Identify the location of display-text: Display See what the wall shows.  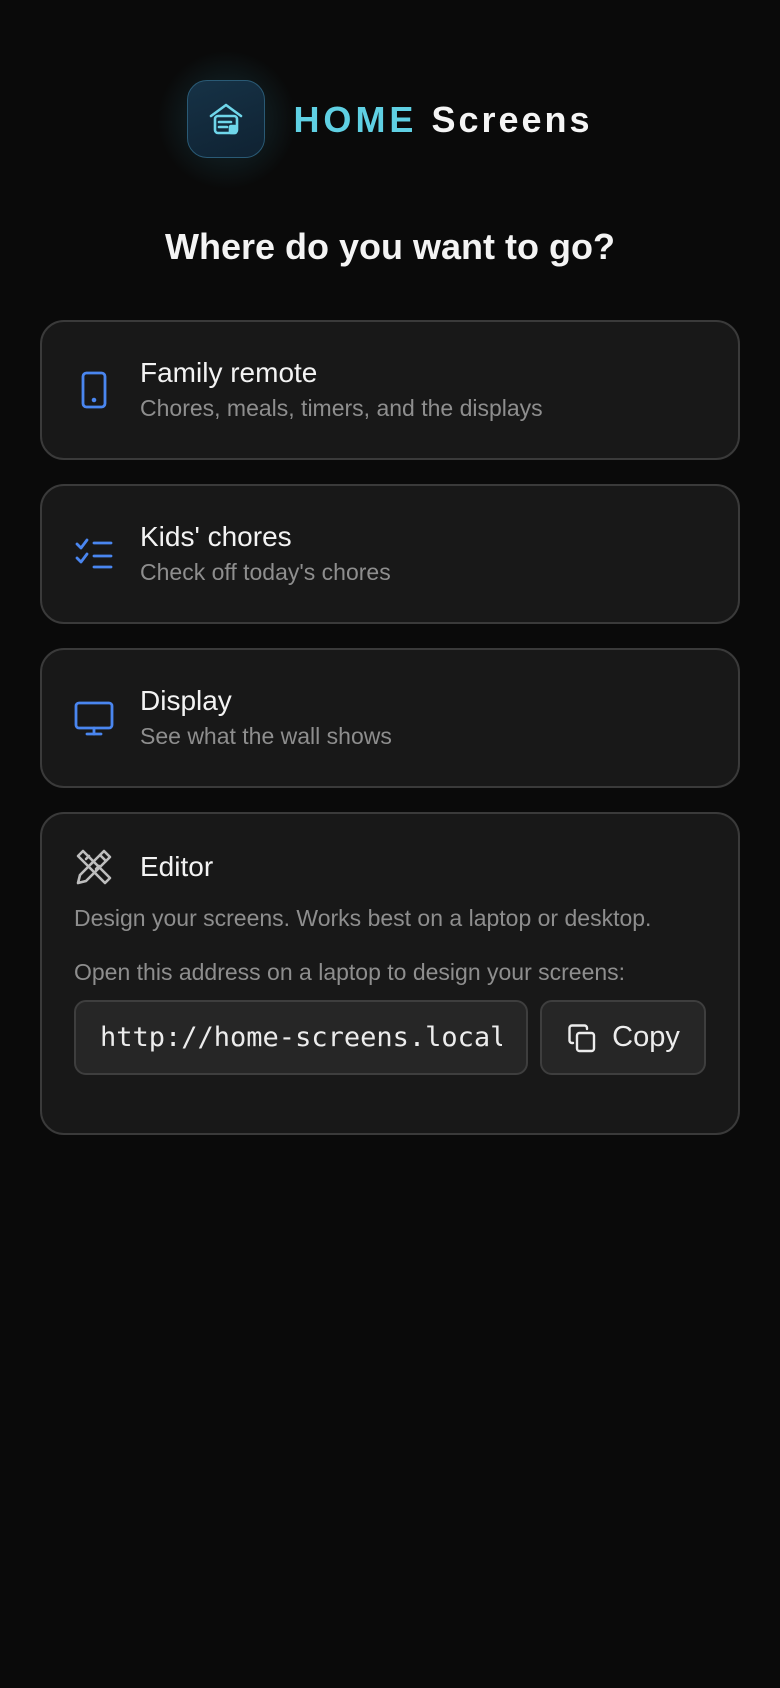
(266, 718).